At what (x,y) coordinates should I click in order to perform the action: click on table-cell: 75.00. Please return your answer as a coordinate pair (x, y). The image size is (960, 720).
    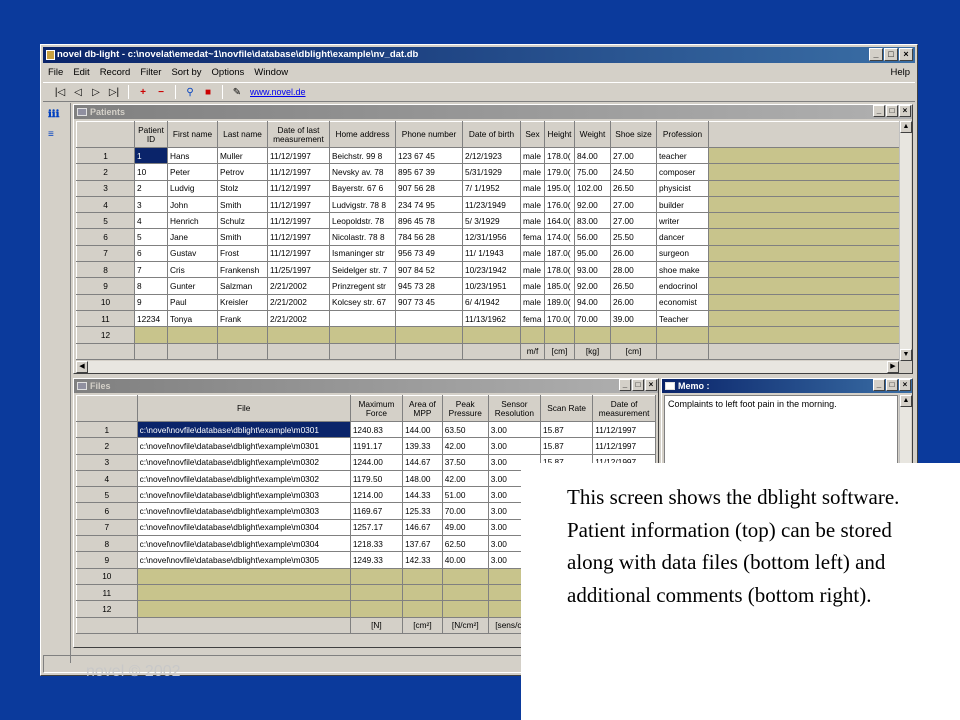
    Looking at the image, I should click on (592, 172).